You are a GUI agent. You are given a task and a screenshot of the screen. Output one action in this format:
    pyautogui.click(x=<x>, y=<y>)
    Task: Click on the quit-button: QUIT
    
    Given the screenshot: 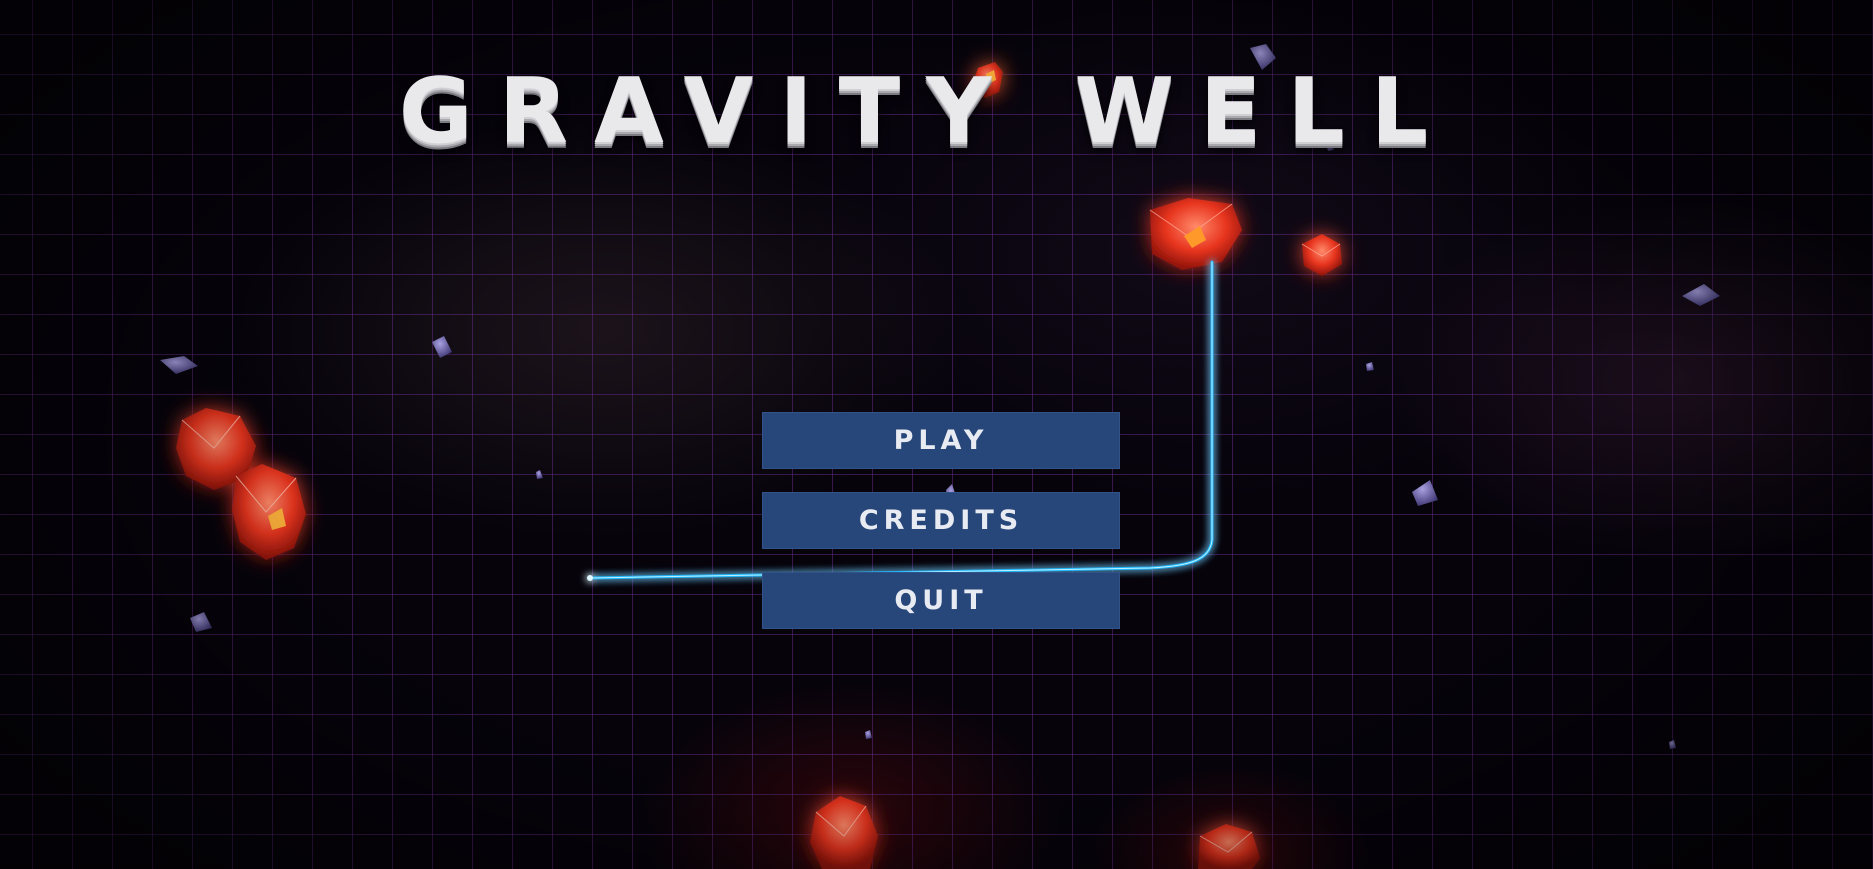 What is the action you would take?
    pyautogui.click(x=941, y=600)
    